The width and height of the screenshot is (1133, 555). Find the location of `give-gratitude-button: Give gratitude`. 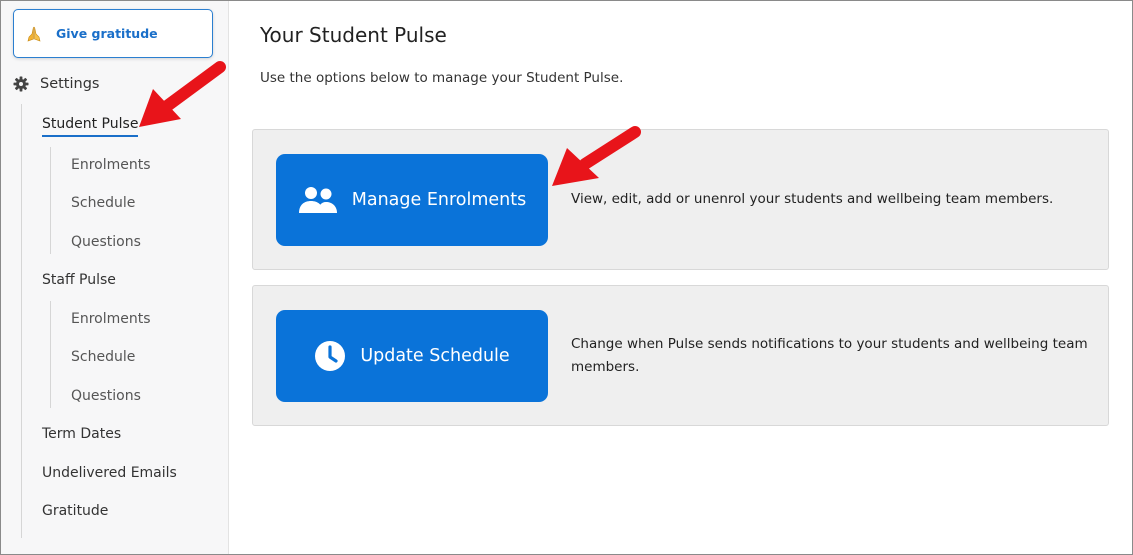

give-gratitude-button: Give gratitude is located at coordinates (113, 33).